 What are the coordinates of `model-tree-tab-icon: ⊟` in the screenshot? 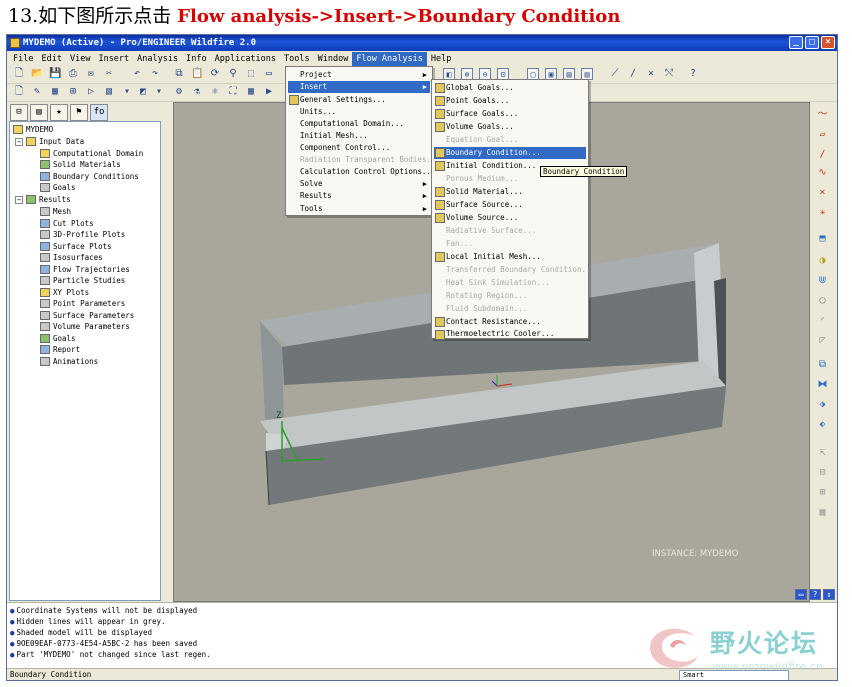 It's located at (19, 112).